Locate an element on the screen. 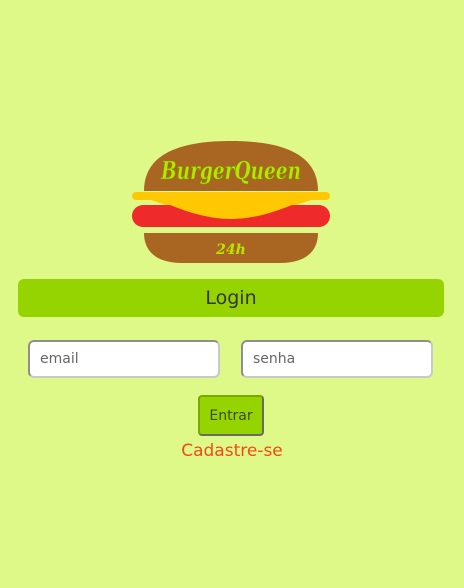  logo-brand-text: BurgerQueen is located at coordinates (230, 170).